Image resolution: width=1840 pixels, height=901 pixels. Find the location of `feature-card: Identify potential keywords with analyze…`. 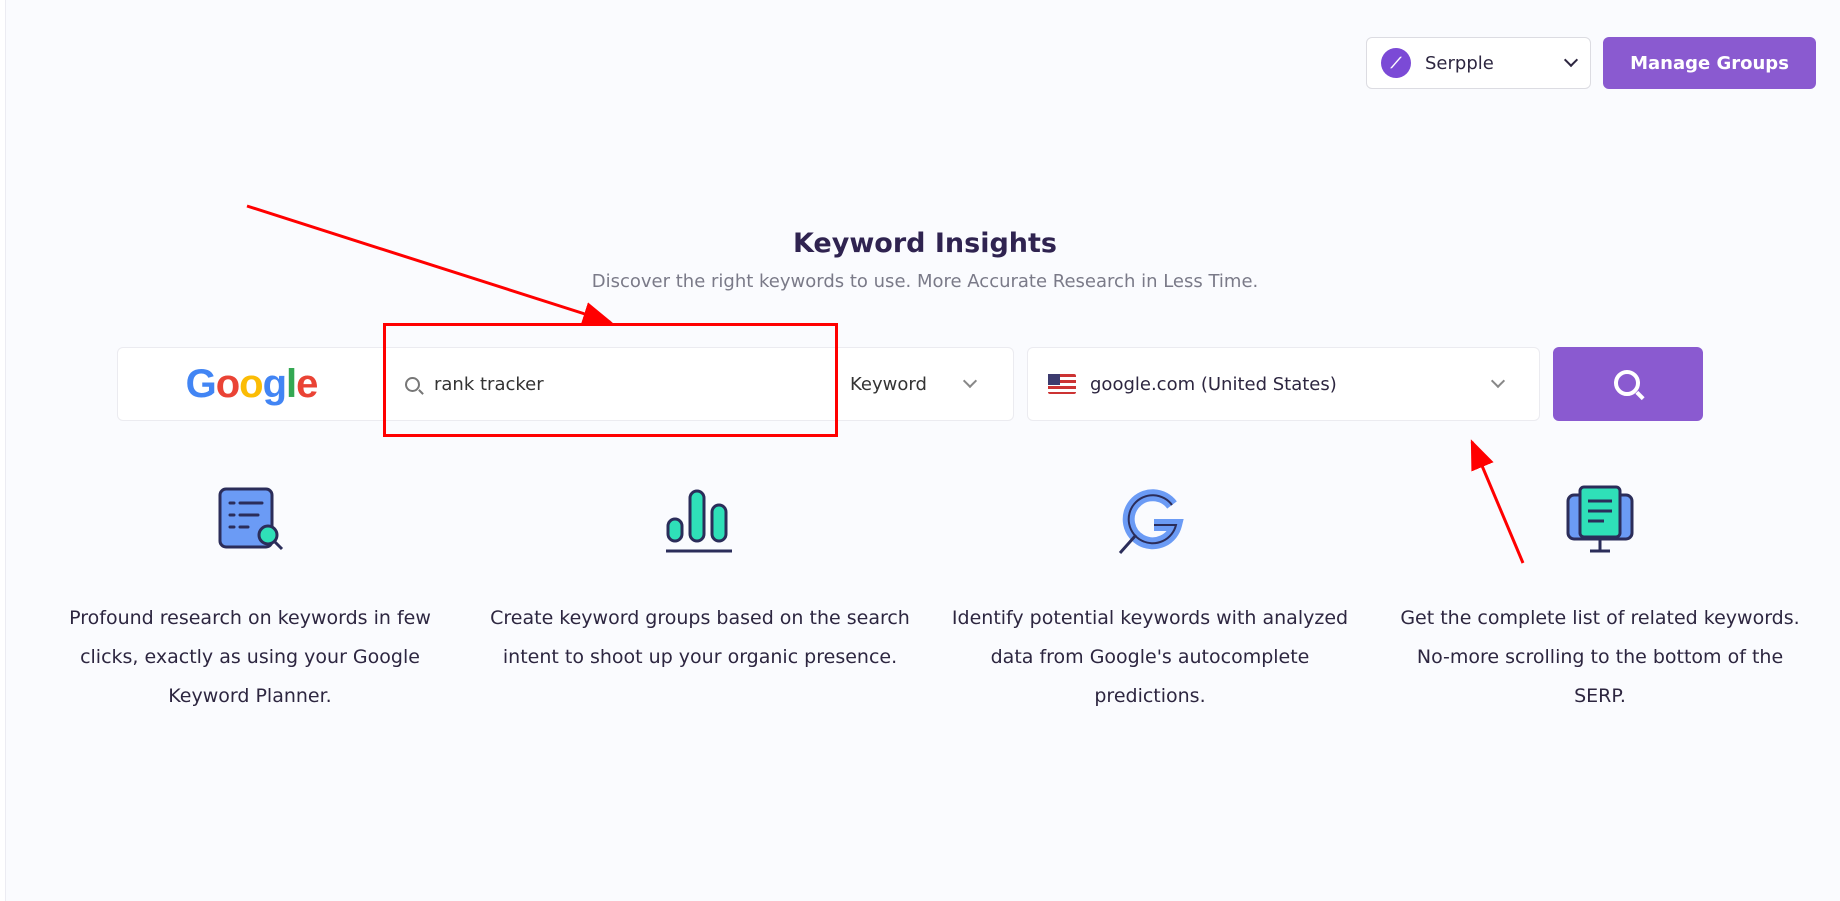

feature-card: Identify potential keywords with analyze… is located at coordinates (1150, 600).